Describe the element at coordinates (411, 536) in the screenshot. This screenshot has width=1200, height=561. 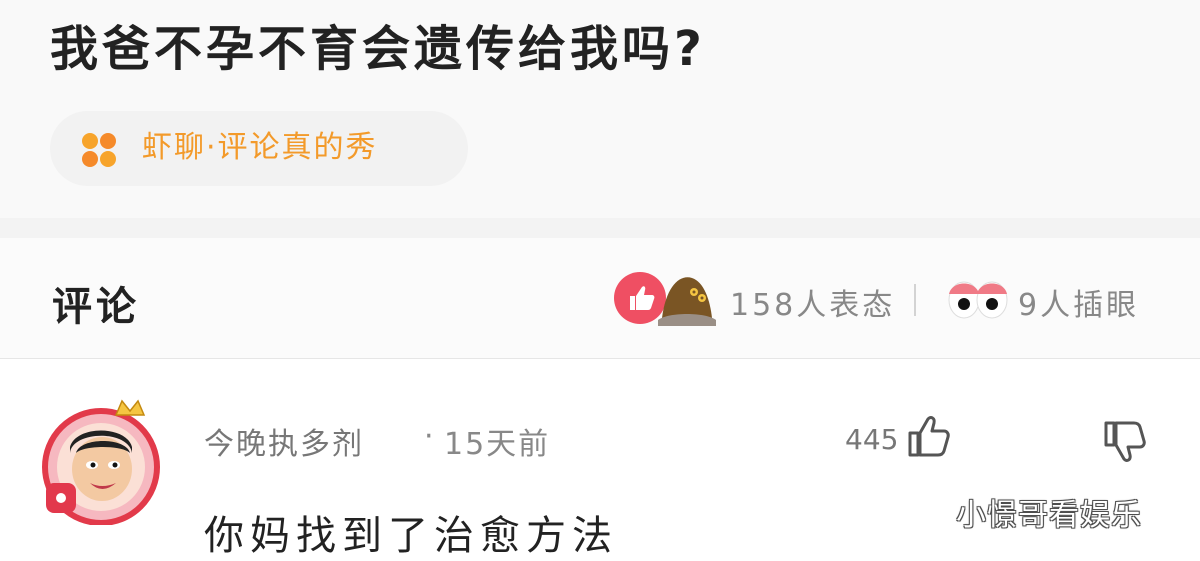
I see `comment-body: 你妈找到了治愈方法` at that location.